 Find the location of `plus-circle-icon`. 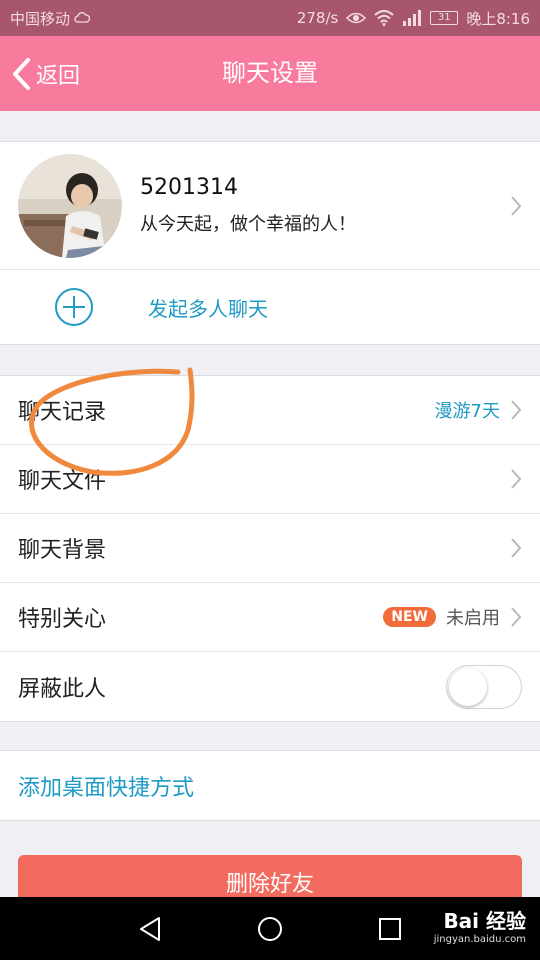

plus-circle-icon is located at coordinates (74, 307).